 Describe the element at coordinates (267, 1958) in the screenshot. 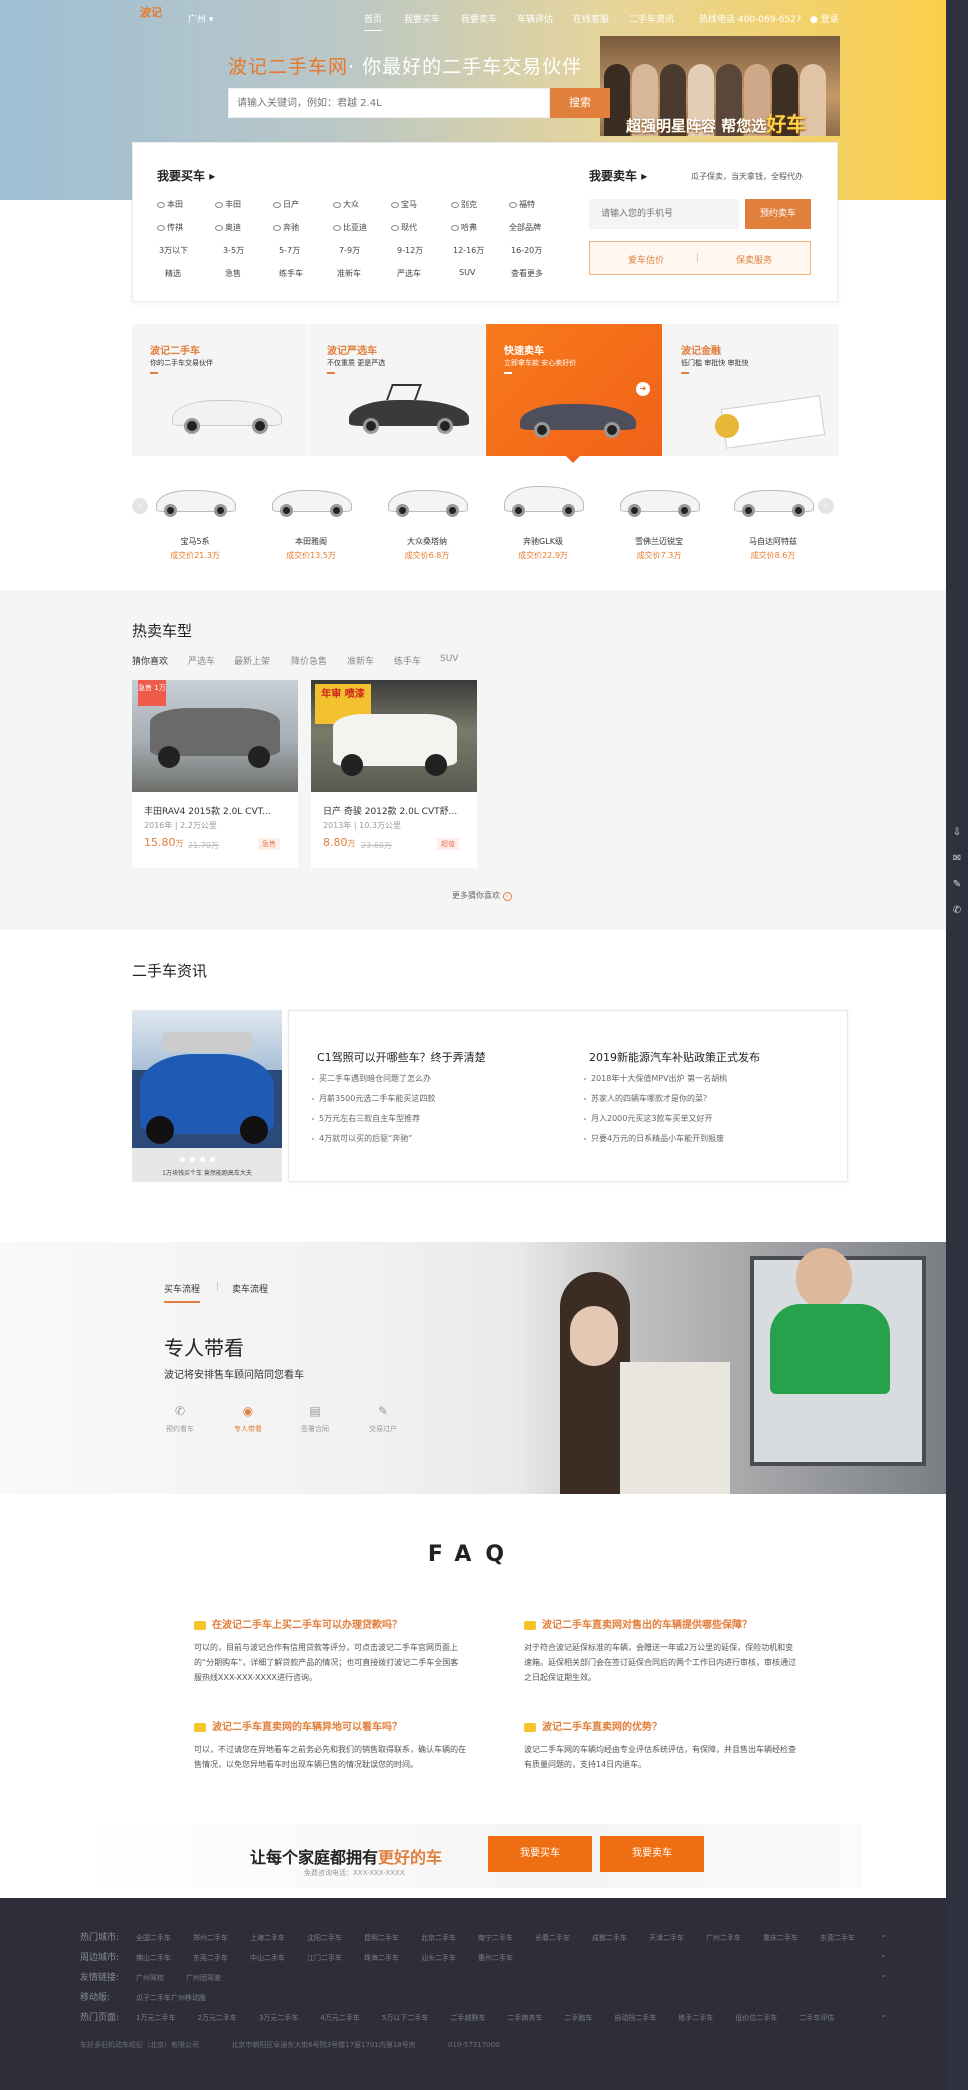

I see `footer-link: 中山二手车` at that location.